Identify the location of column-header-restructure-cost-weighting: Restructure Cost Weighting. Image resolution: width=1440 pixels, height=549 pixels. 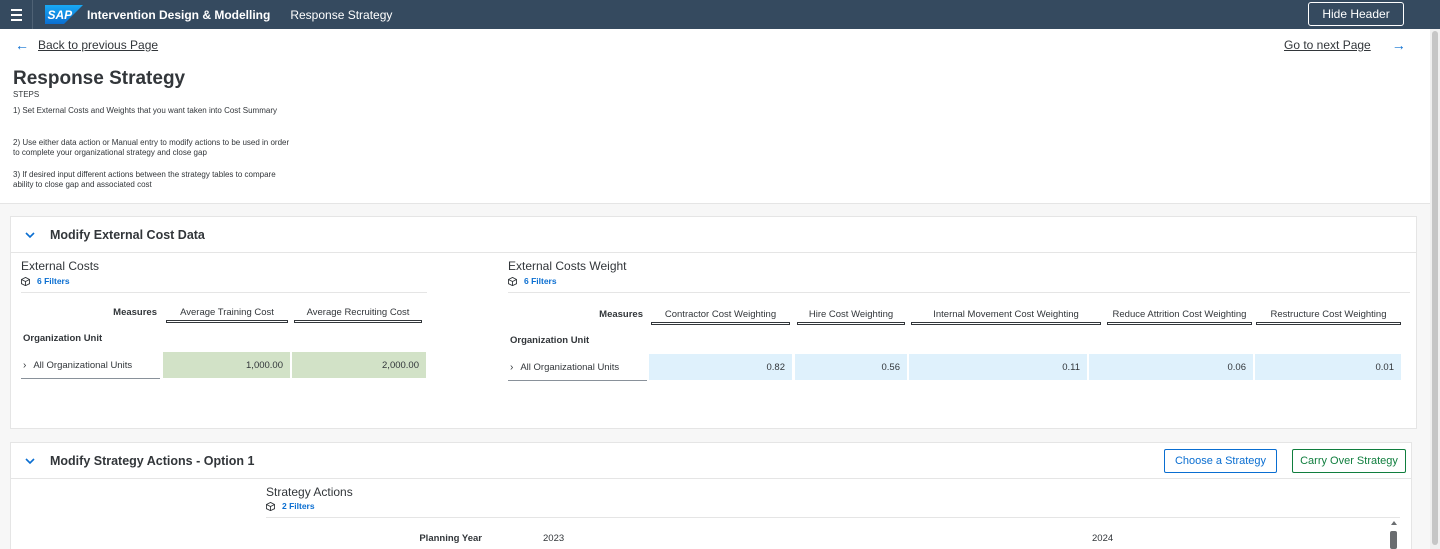
(1328, 317).